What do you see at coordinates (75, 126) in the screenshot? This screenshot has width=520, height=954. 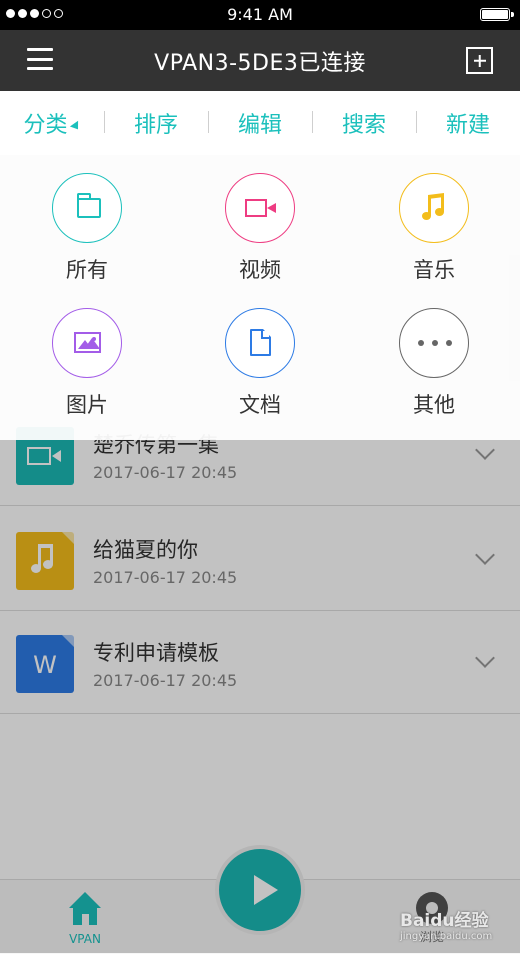 I see `dropdown-arrow-icon` at bounding box center [75, 126].